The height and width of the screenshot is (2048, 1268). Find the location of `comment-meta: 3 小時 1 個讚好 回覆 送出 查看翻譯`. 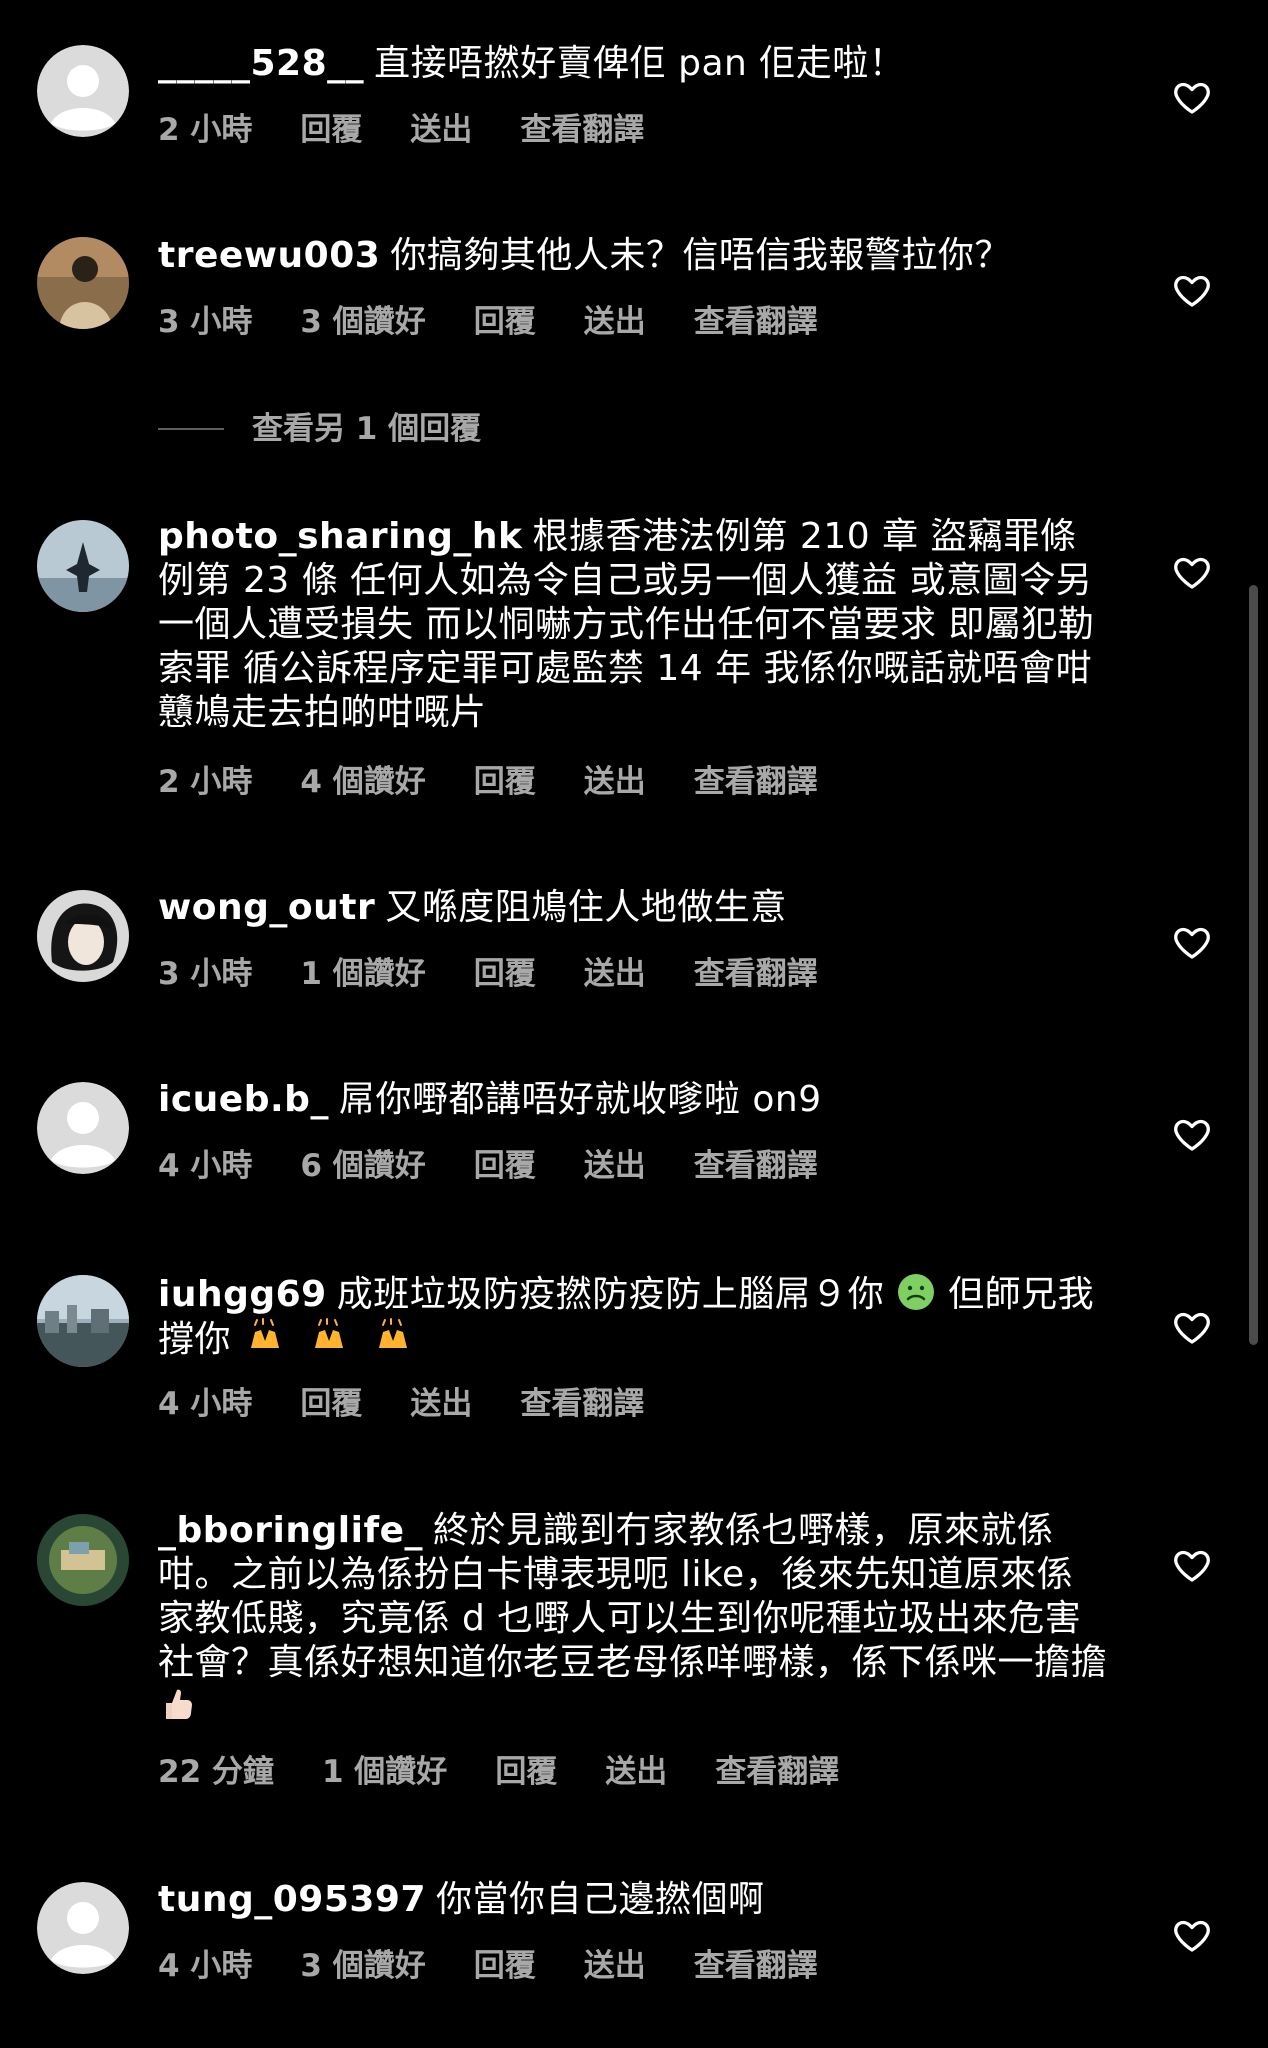

comment-meta: 3 小時 1 個讚好 回覆 送出 查看翻譯 is located at coordinates (512, 974).